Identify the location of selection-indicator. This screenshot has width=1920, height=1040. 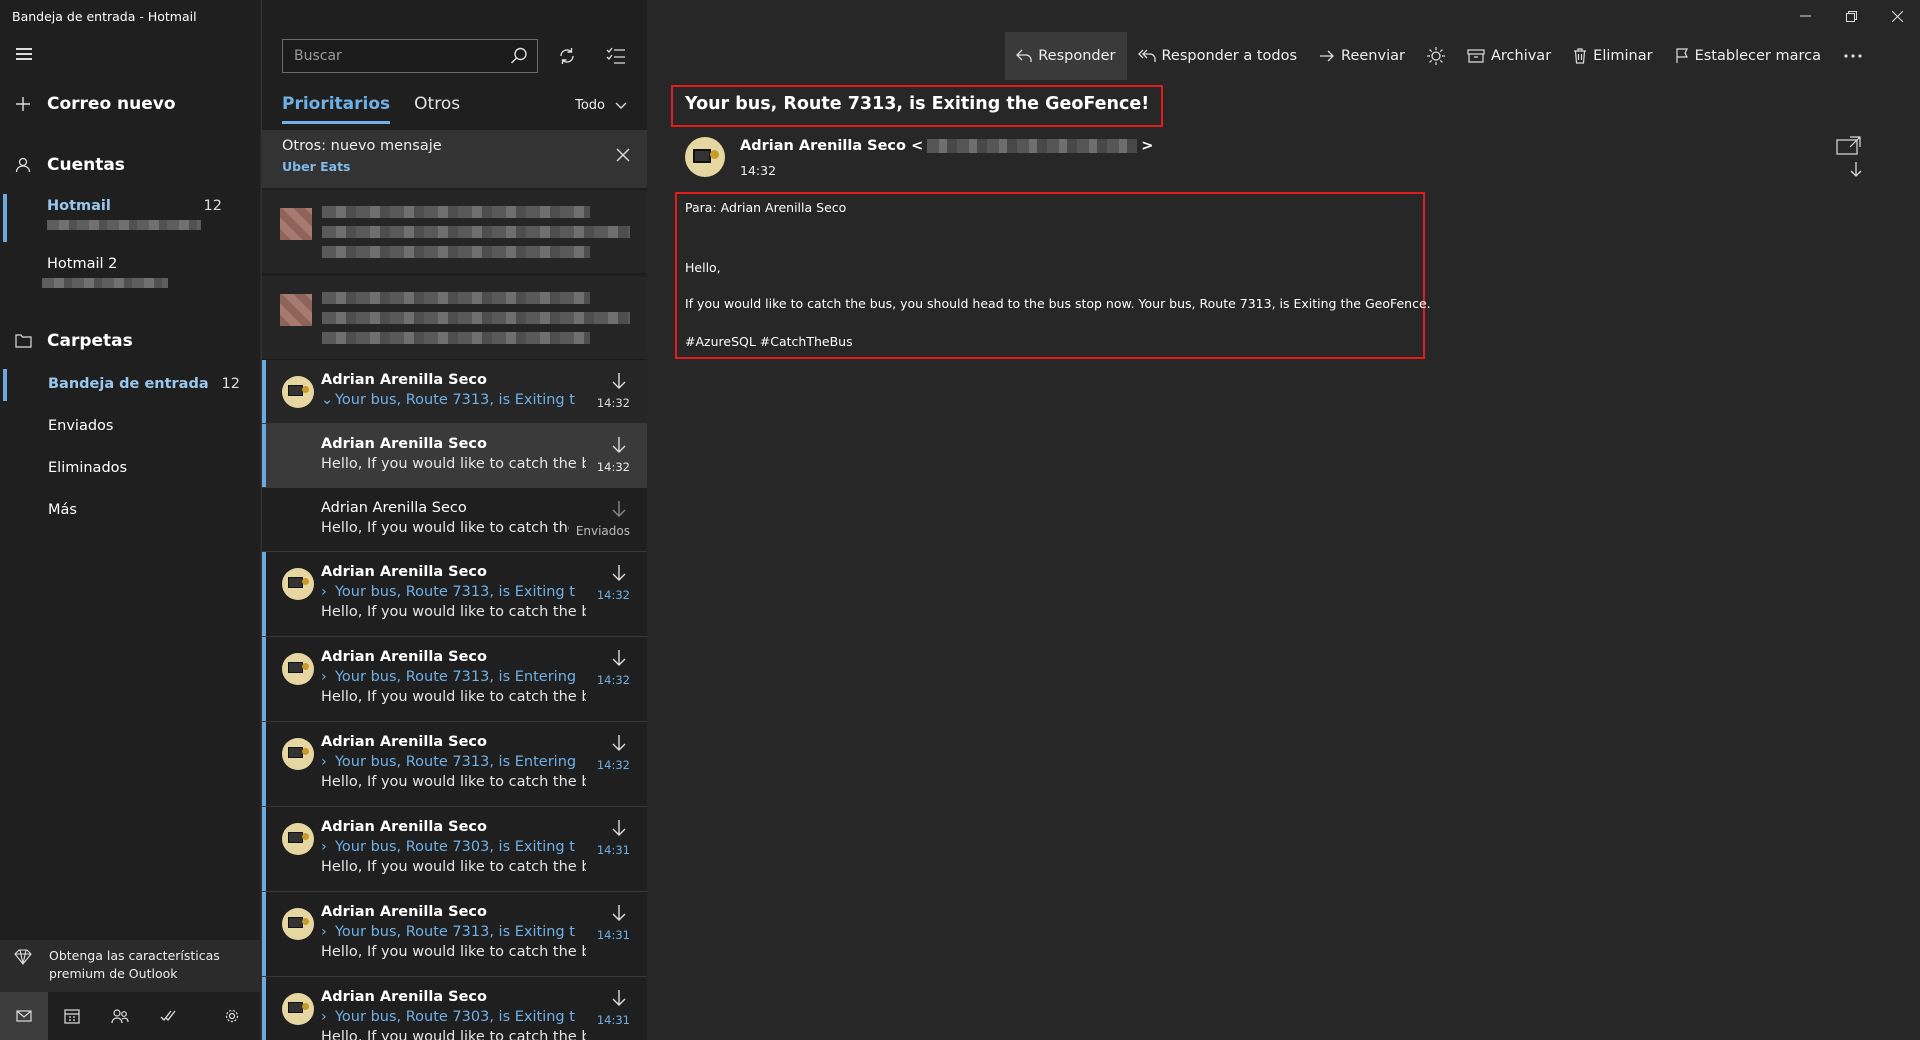
(264, 455).